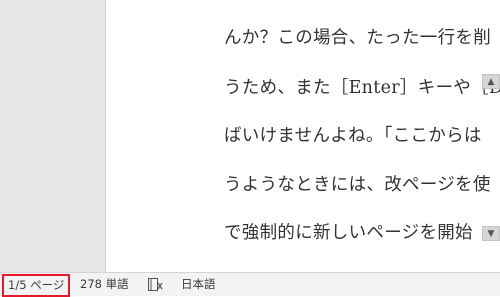 The height and width of the screenshot is (297, 500). Describe the element at coordinates (357, 183) in the screenshot. I see `document-text-line: うようなときには、改ページを使` at that location.